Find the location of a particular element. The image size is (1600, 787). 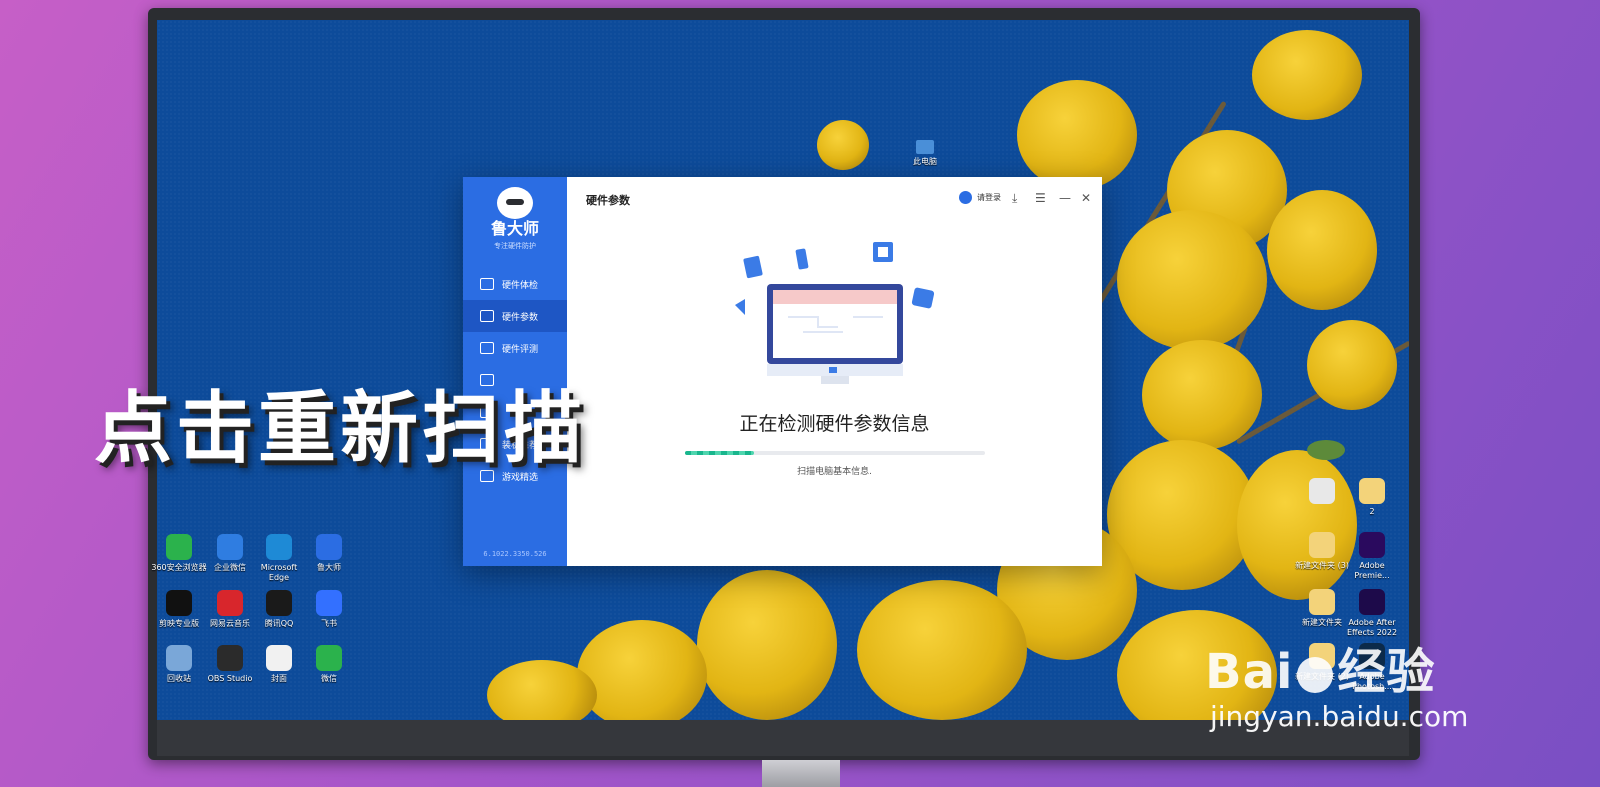

baidu-watermark-logo: Bai 经验 is located at coordinates (1320, 667).